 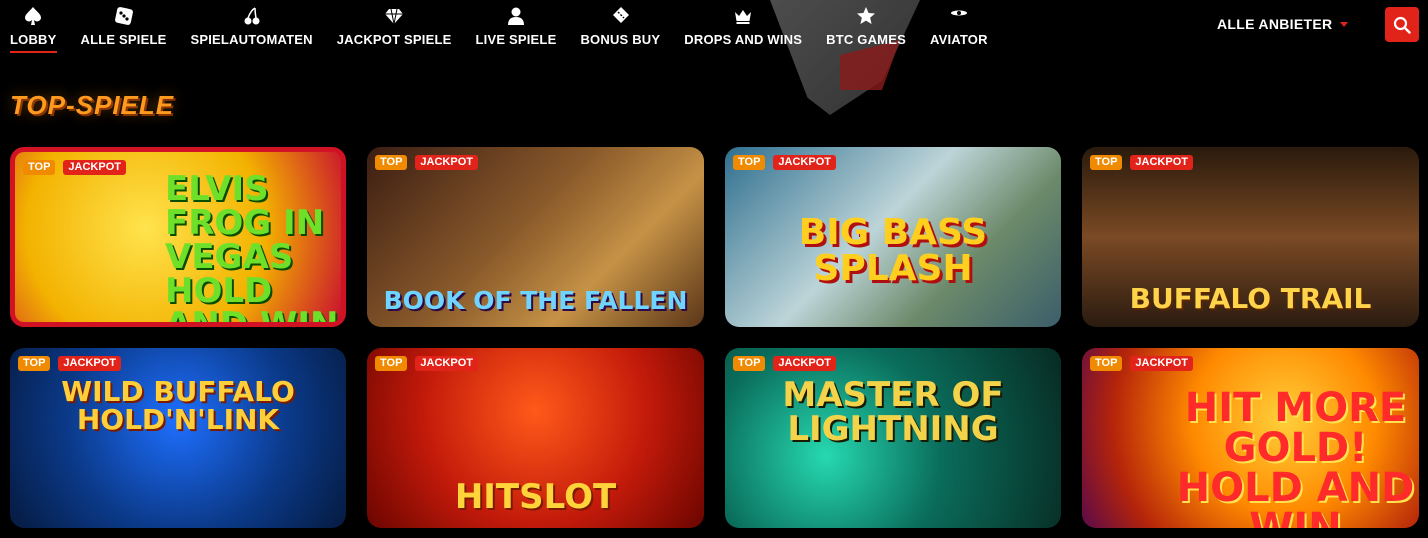 I want to click on nav-item-lobby: LOBBY, so click(x=33, y=26).